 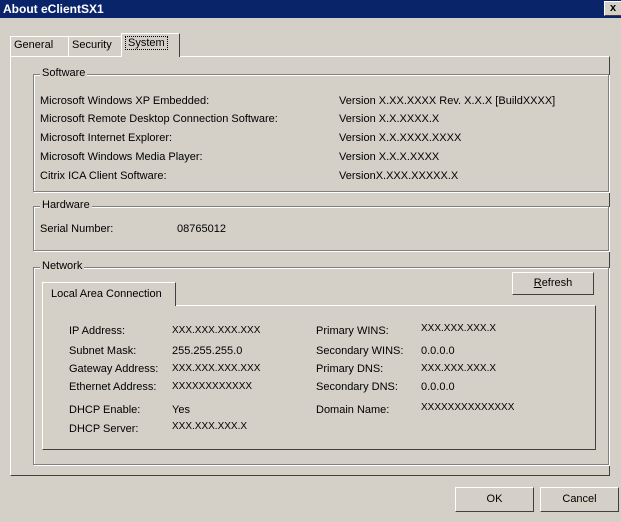 I want to click on tab-security: Security, so click(x=95, y=46).